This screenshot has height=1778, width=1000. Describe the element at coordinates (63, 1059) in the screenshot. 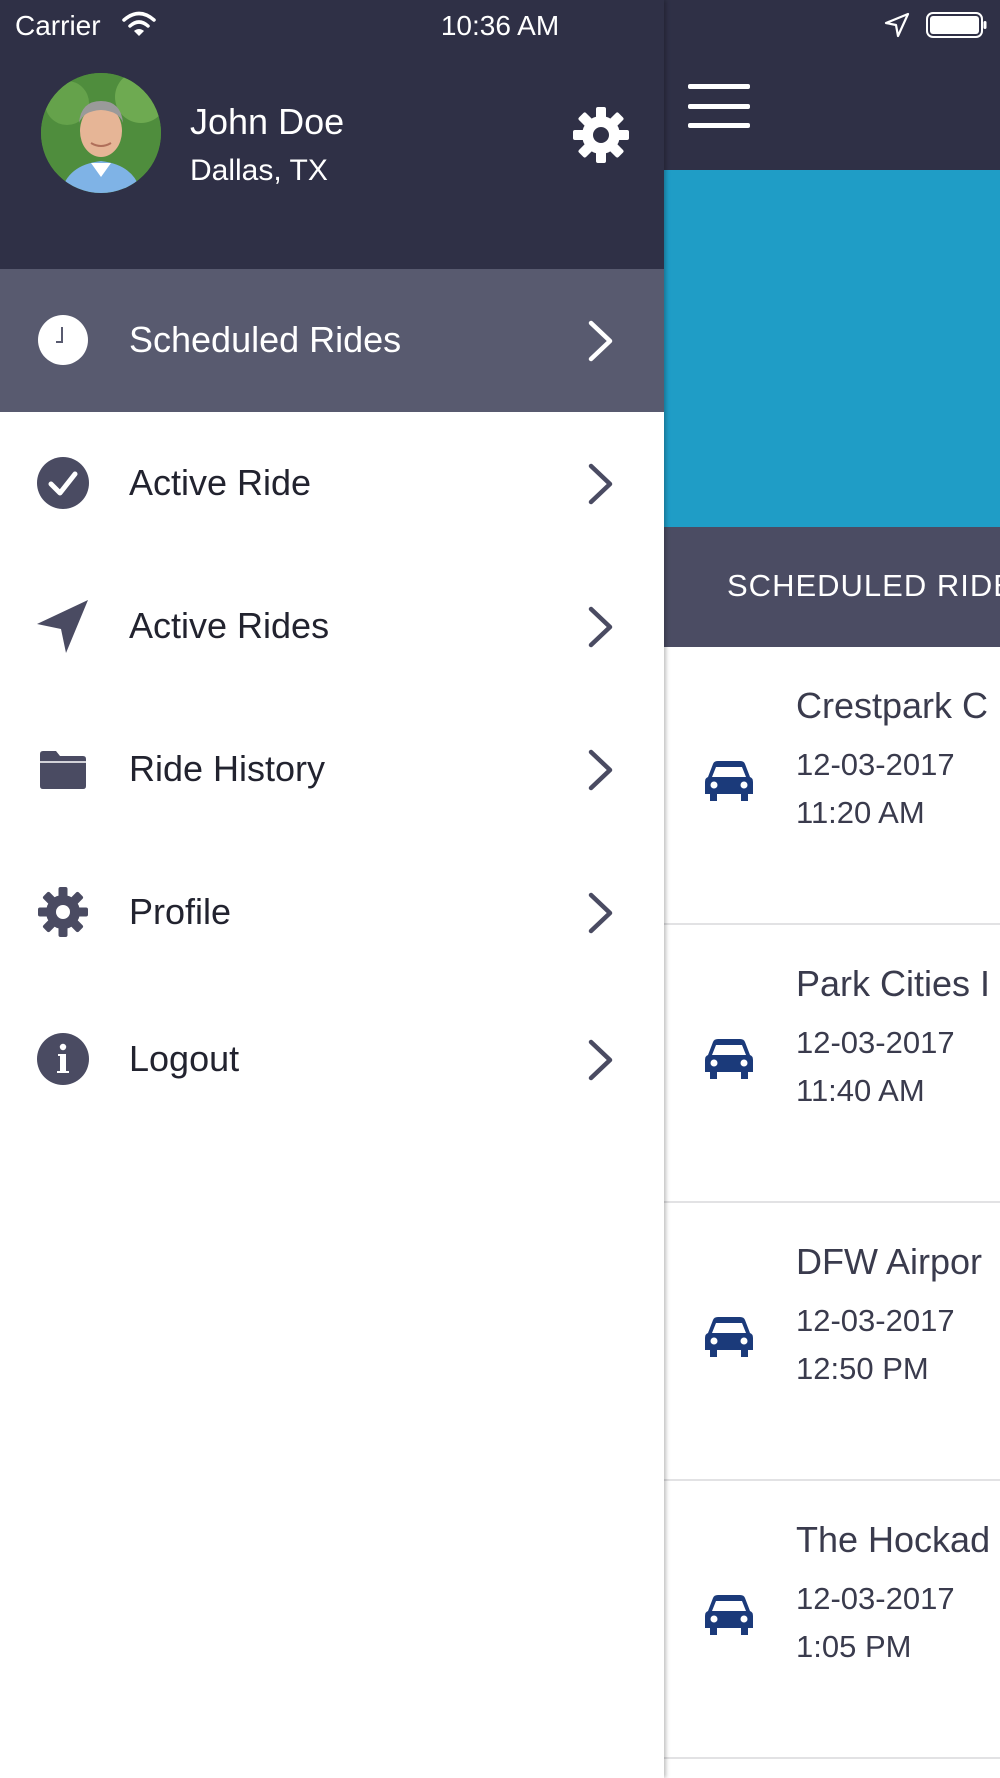

I see `info-icon` at that location.